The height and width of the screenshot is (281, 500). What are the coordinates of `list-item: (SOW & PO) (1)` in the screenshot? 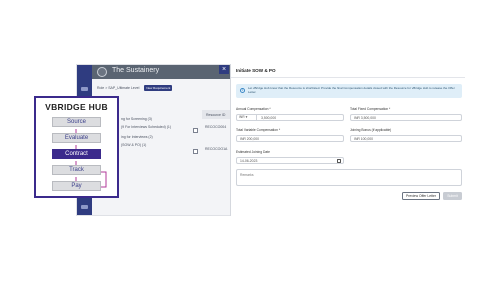 It's located at (133, 145).